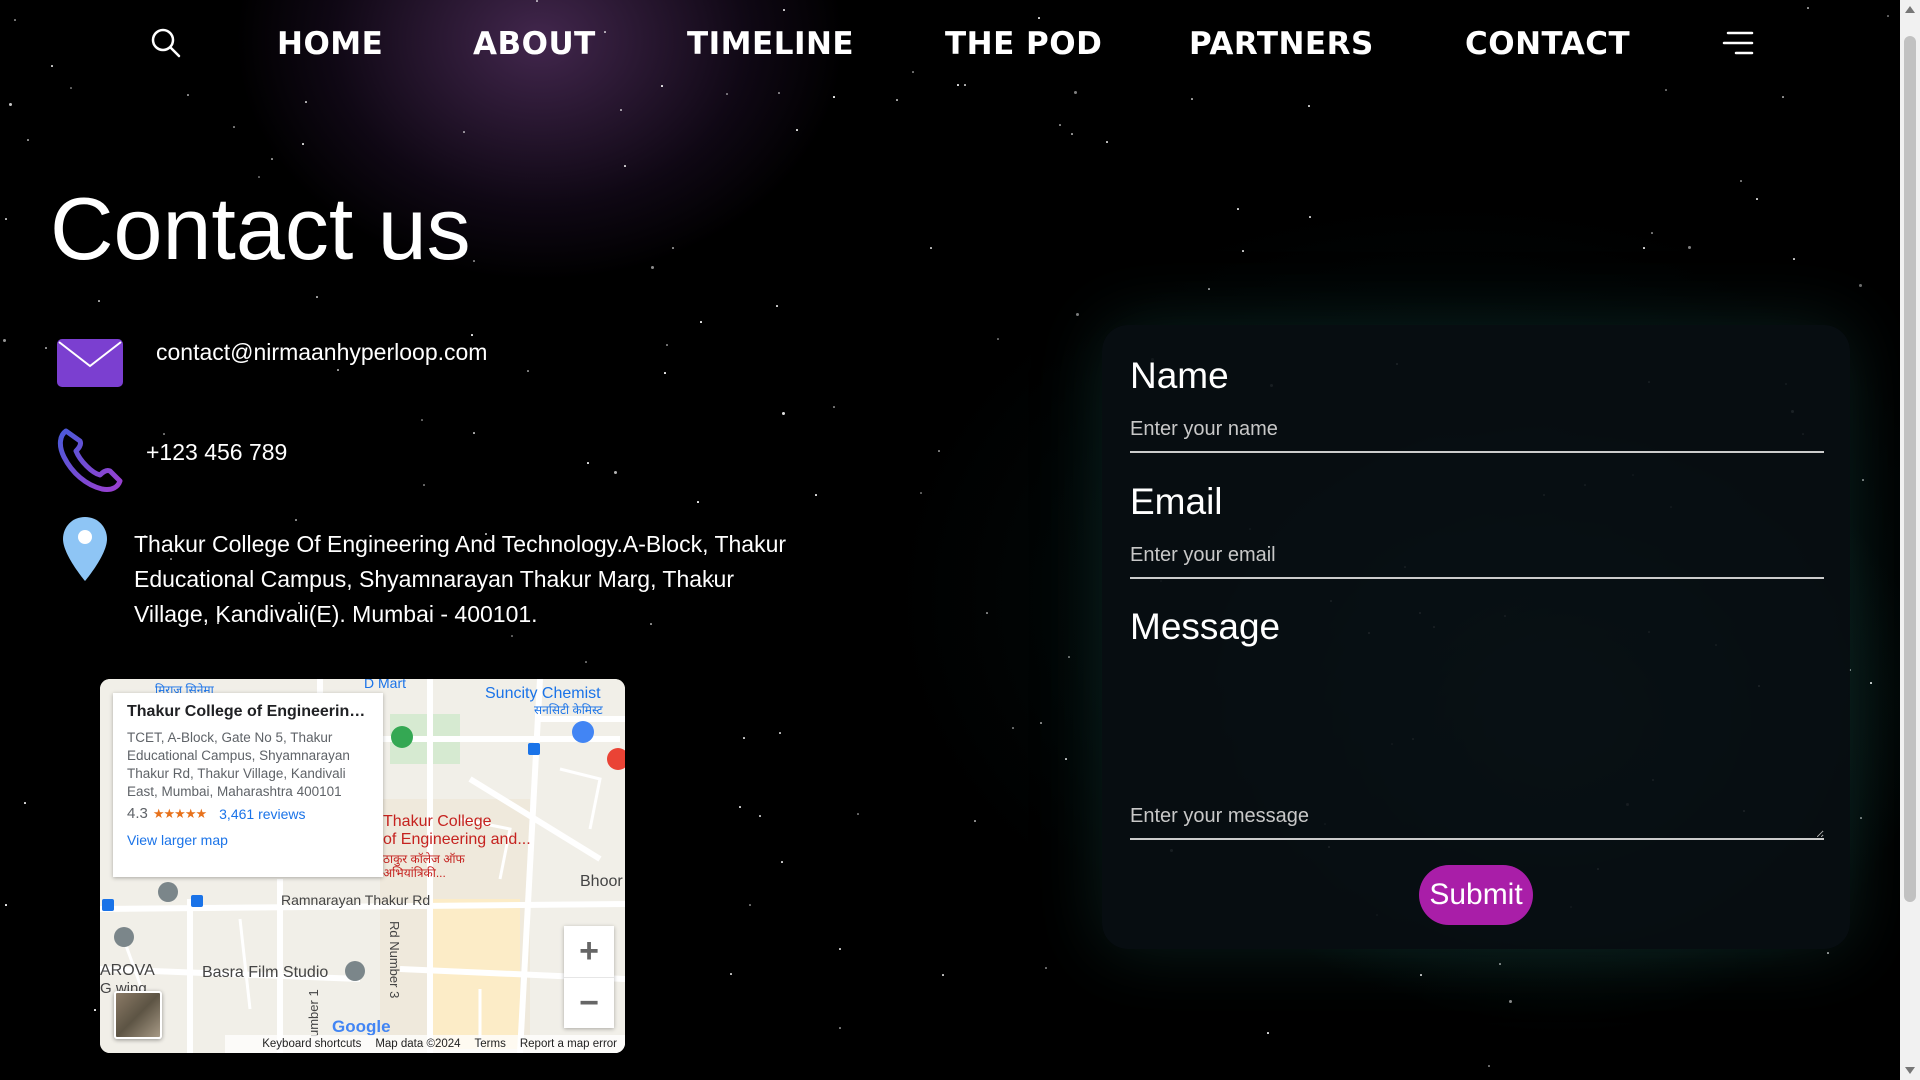 The image size is (1920, 1080). What do you see at coordinates (1477, 797) in the screenshot?
I see `message-field` at bounding box center [1477, 797].